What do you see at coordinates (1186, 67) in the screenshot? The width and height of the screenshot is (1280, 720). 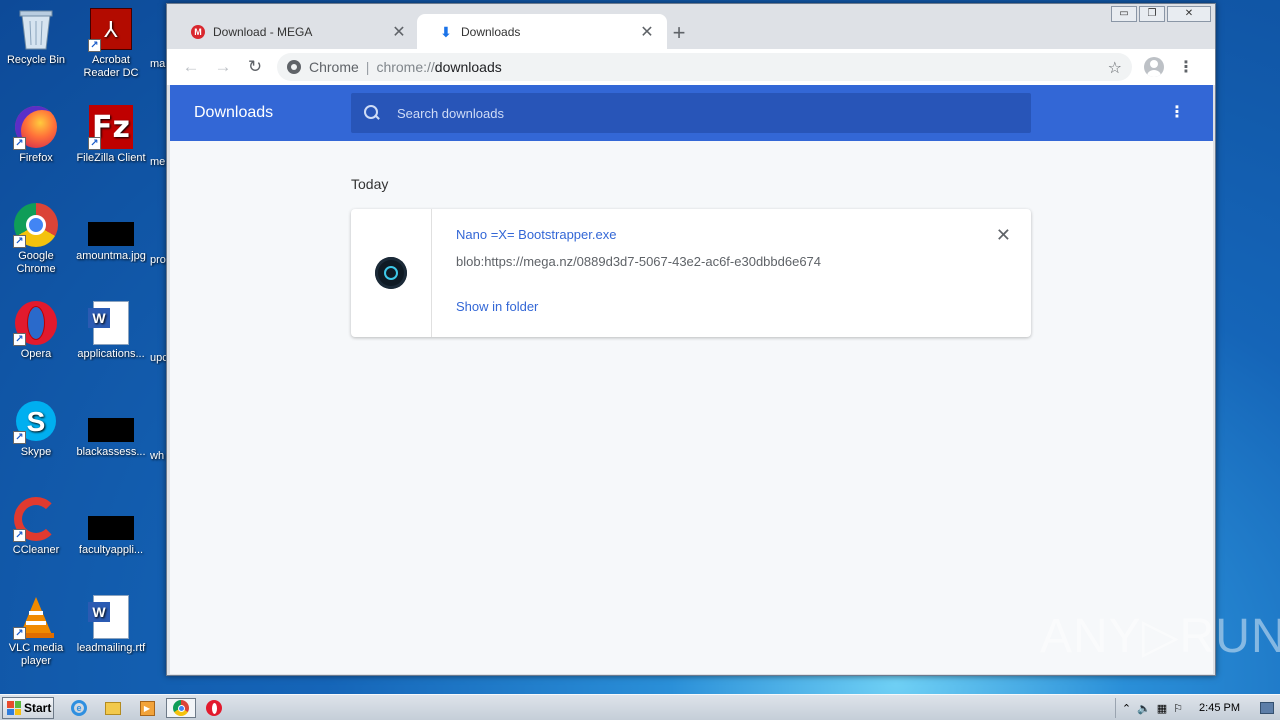 I see `chrome-menu-icon: ⋮` at bounding box center [1186, 67].